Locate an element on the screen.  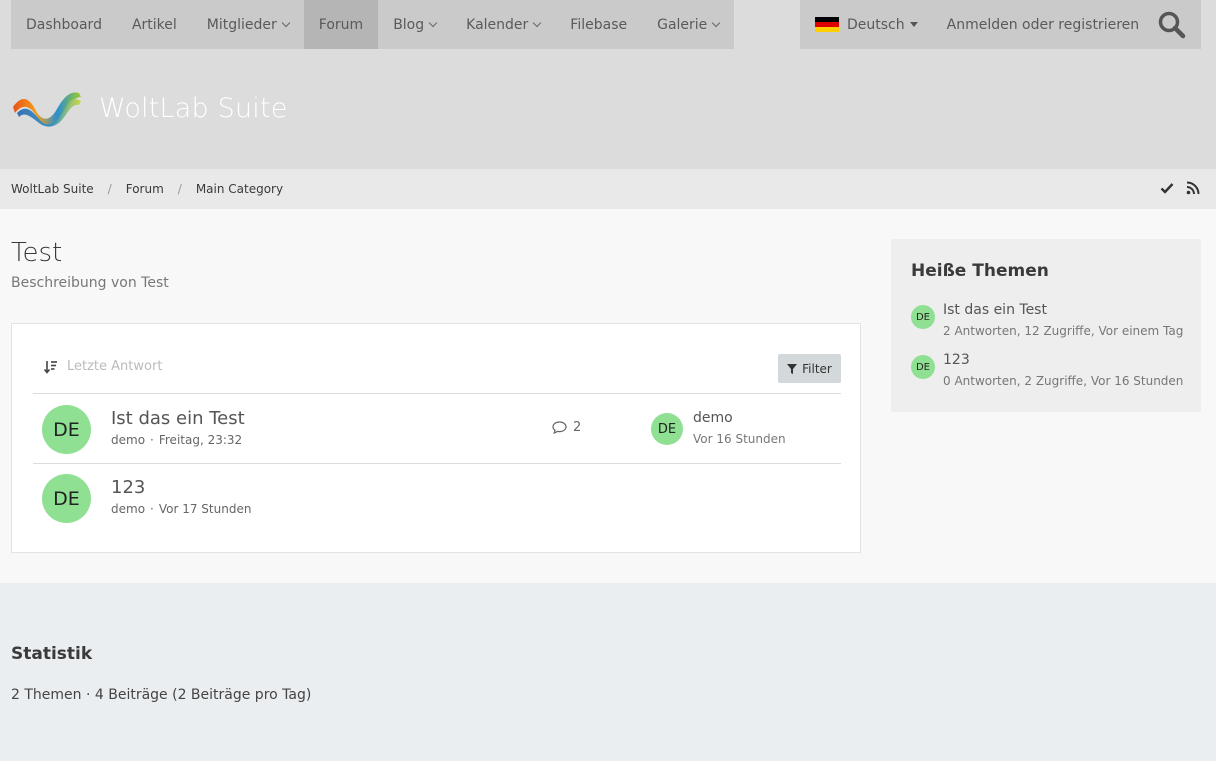
language-label: Deutsch is located at coordinates (876, 24).